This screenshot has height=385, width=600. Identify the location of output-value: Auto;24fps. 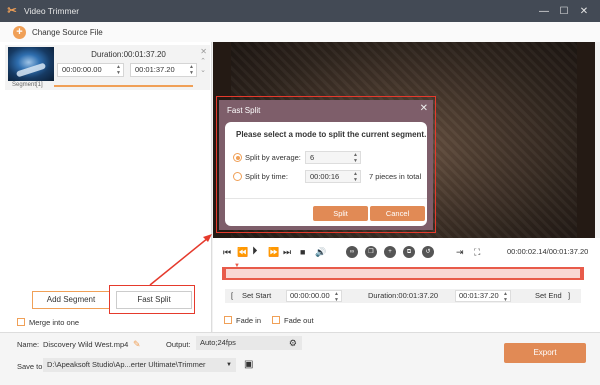
(218, 342).